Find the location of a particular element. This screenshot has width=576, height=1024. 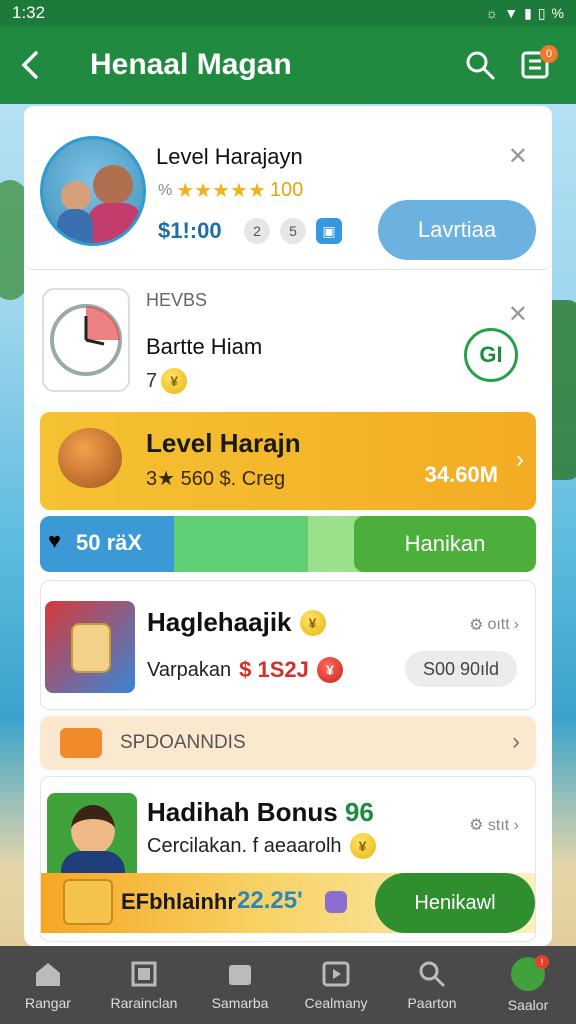

gift-icon is located at coordinates (81, 743).